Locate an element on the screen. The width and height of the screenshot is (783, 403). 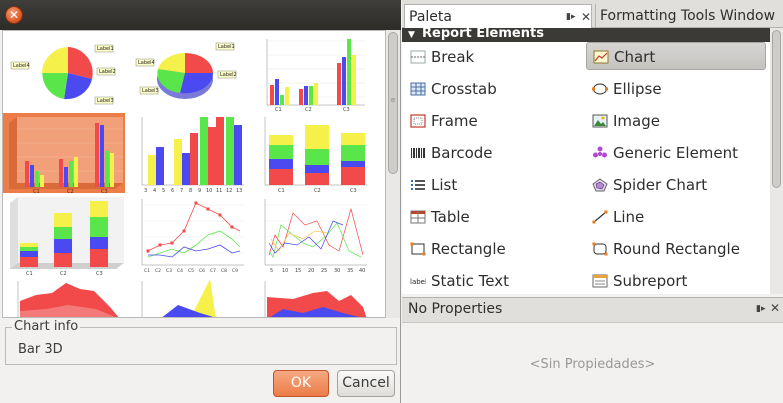
chart-info-group: Chart info Bar 3D is located at coordinates (201, 342).